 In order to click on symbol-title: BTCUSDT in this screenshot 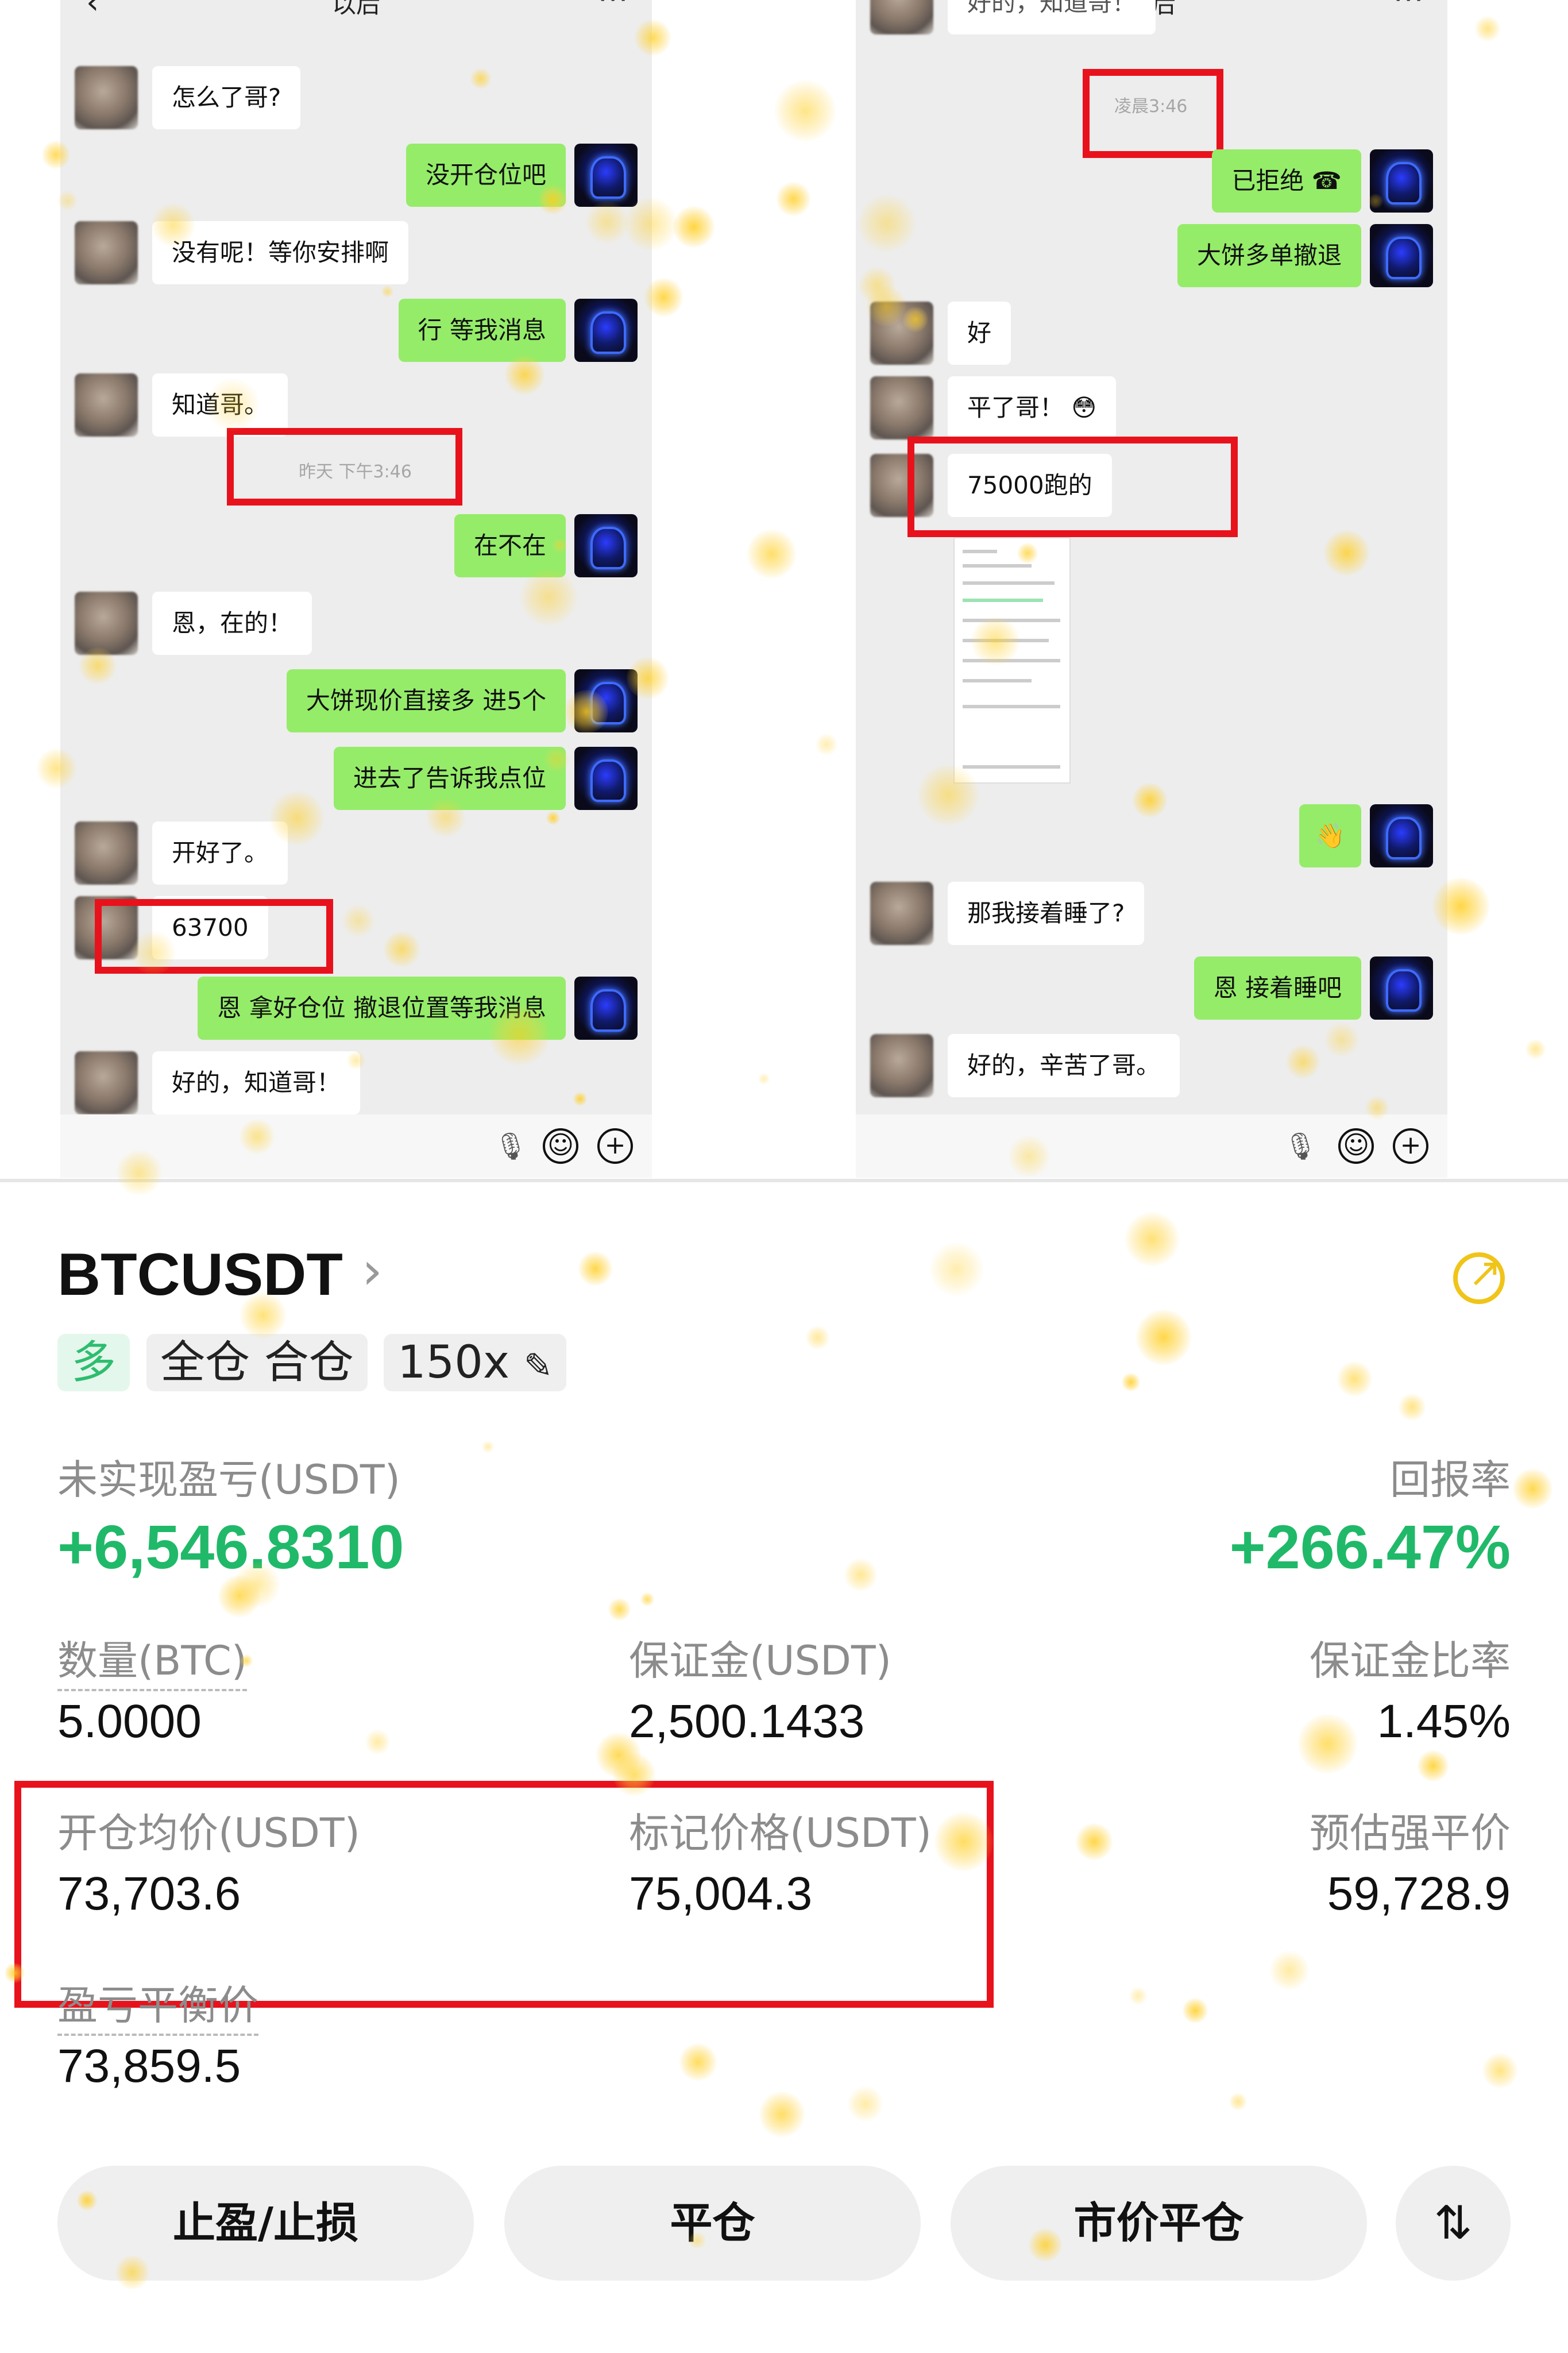, I will do `click(200, 1275)`.